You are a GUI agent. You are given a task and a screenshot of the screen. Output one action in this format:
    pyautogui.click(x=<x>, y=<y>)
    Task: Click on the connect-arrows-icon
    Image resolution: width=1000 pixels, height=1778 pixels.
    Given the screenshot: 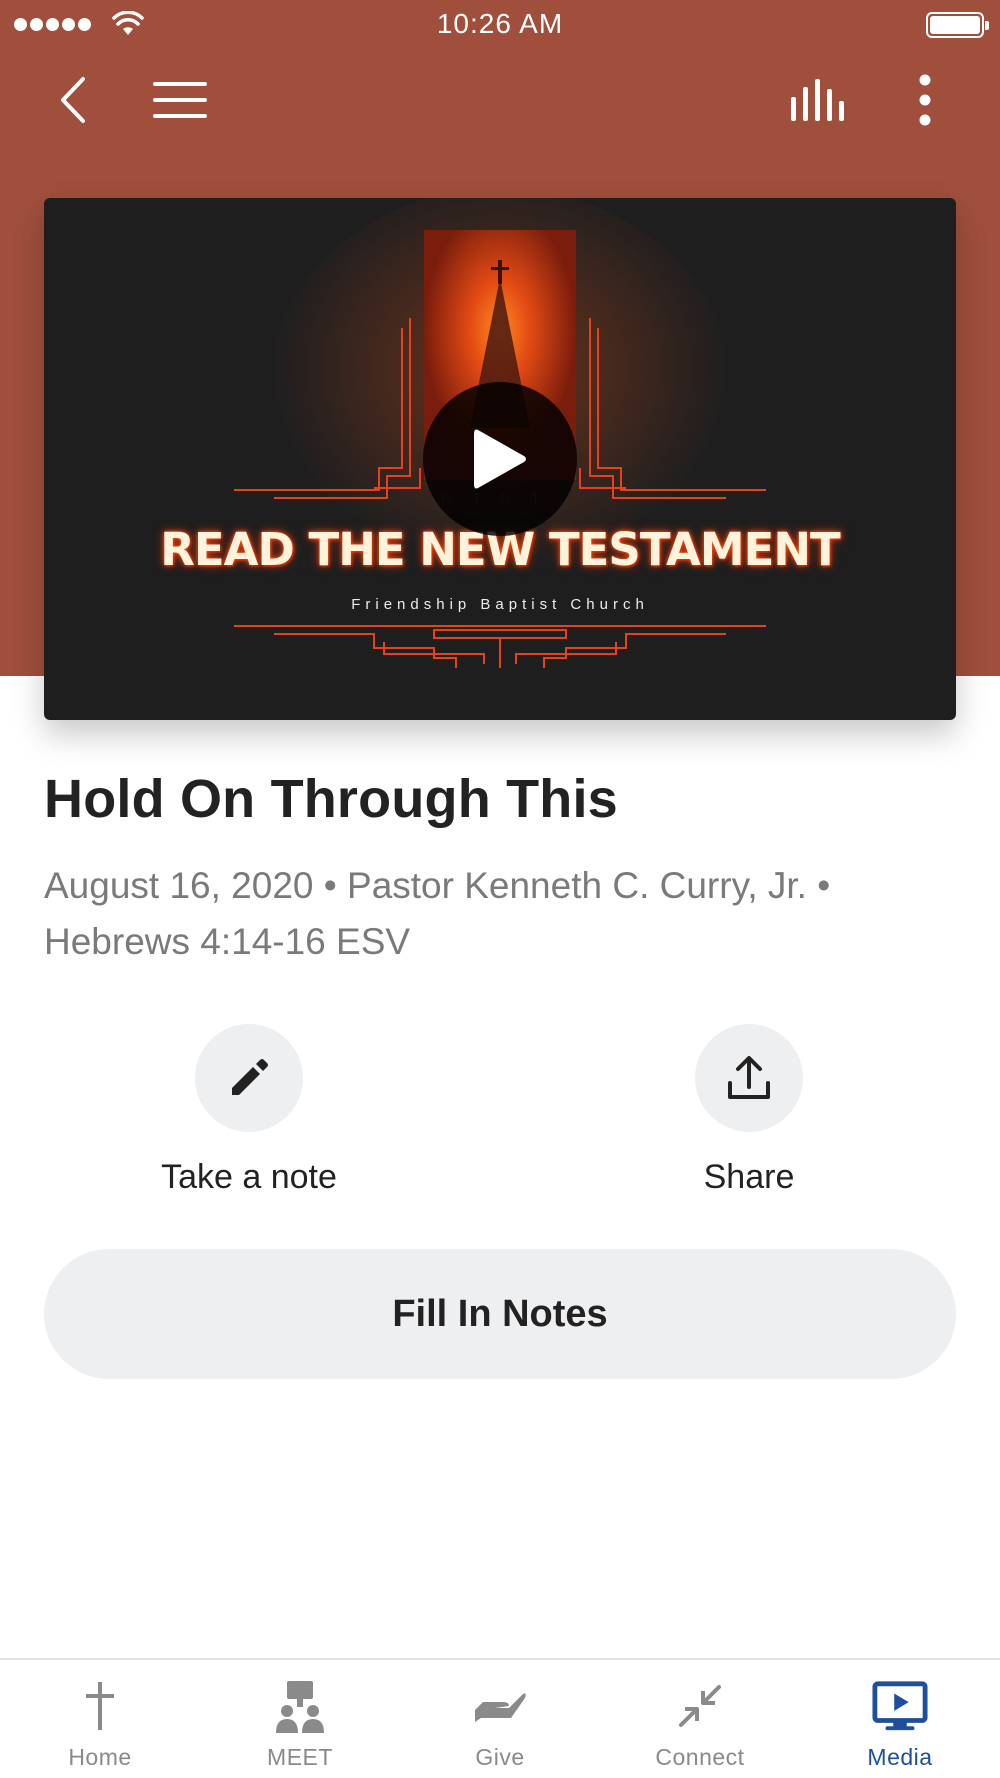 What is the action you would take?
    pyautogui.click(x=700, y=1706)
    